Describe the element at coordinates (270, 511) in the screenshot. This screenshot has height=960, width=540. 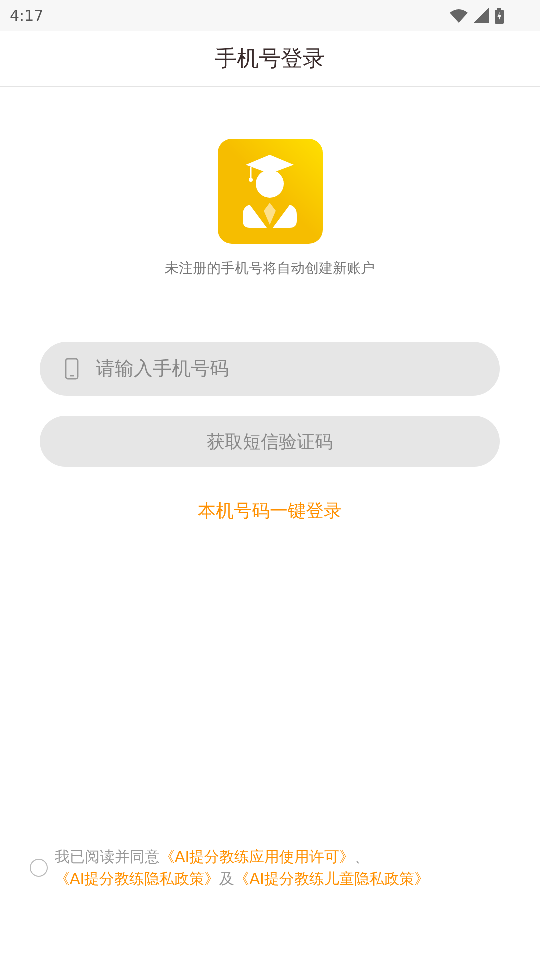
I see `one-tap-login-link: 本机号码一键登录` at that location.